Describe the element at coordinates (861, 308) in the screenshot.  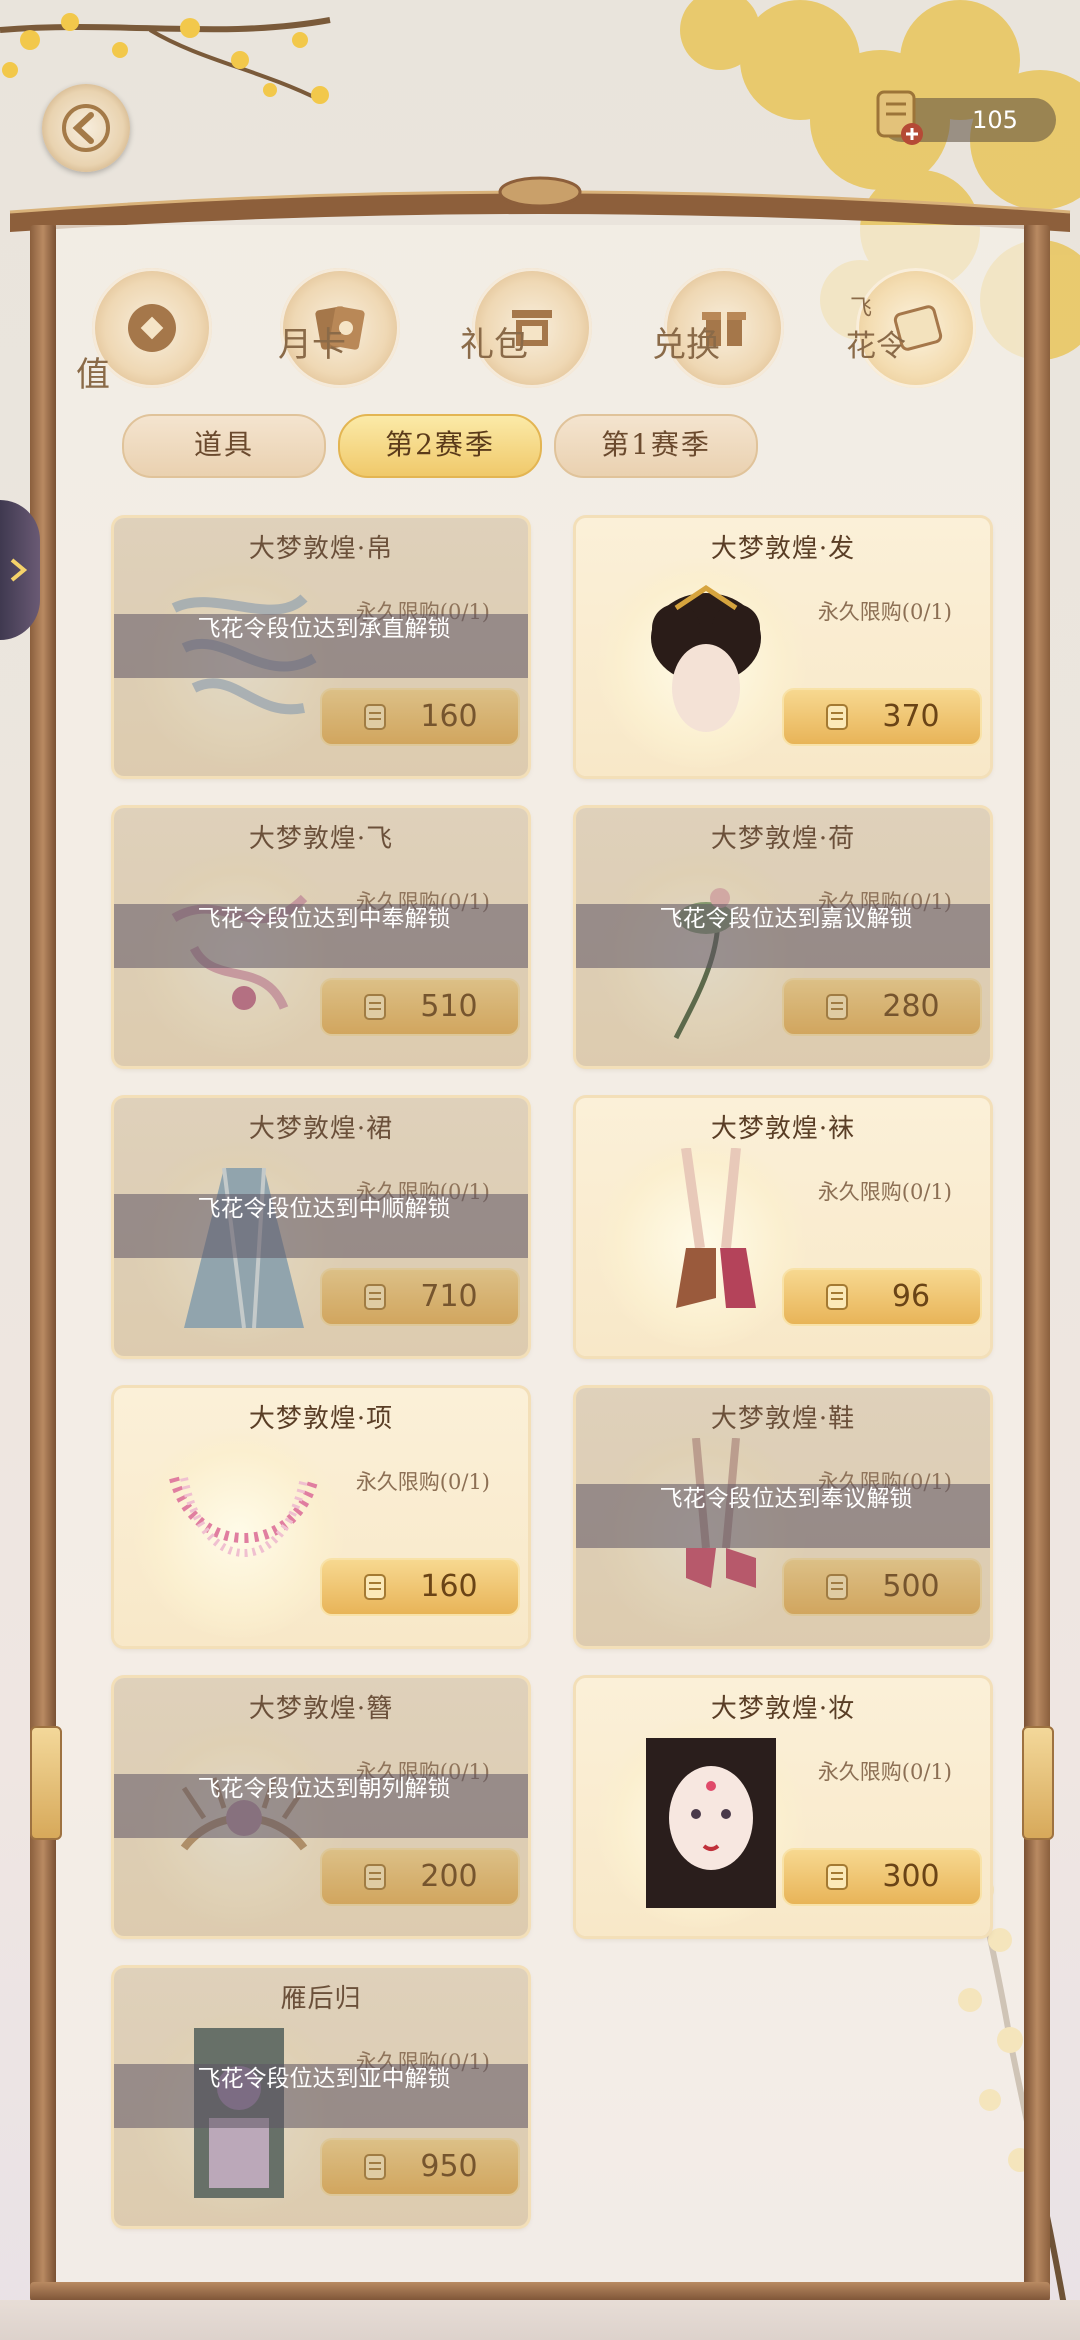
I see `category-label-top: 飞` at that location.